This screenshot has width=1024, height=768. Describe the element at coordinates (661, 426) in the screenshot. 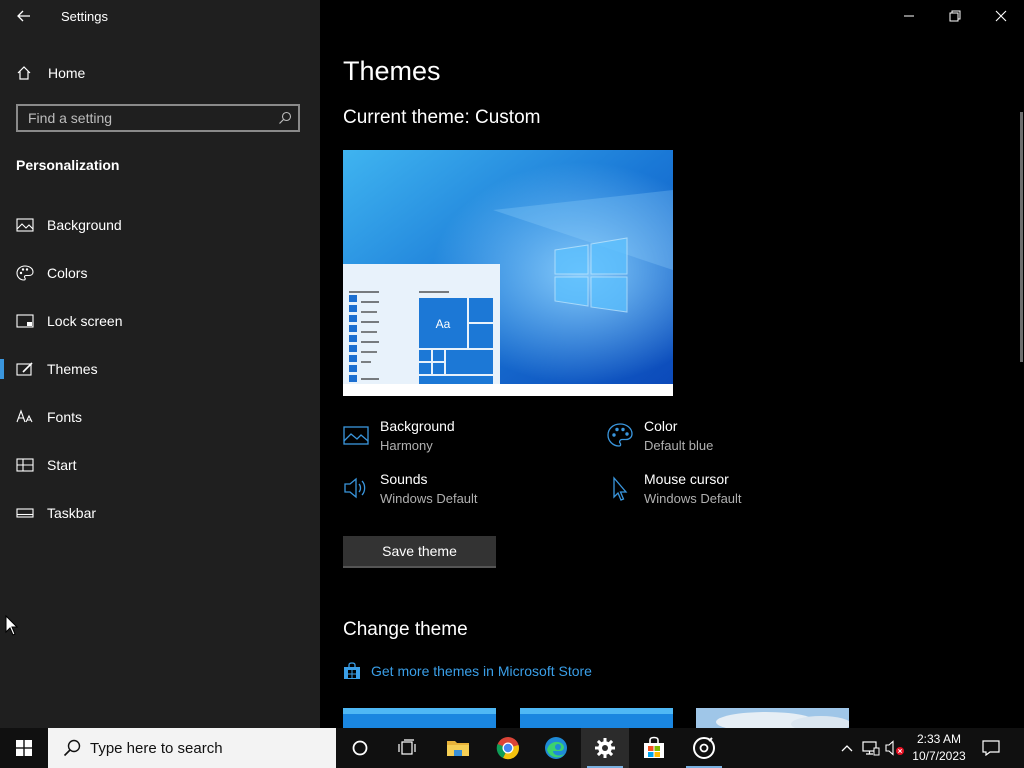

I see `property-name: Color` at that location.